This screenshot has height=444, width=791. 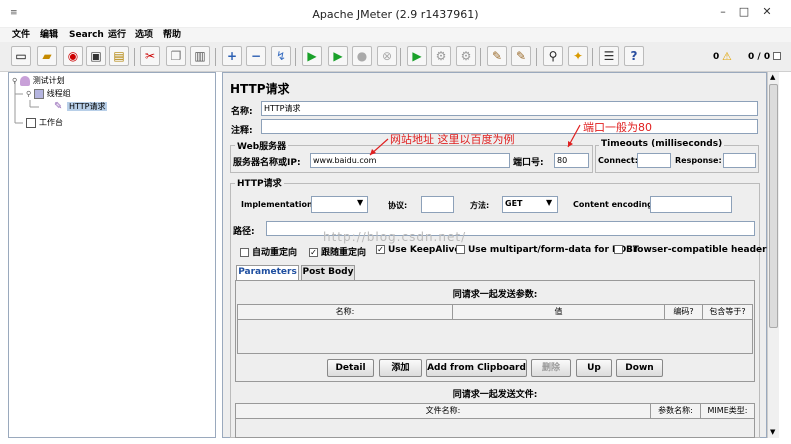 I want to click on sampler-icon: ✎, so click(x=58, y=106).